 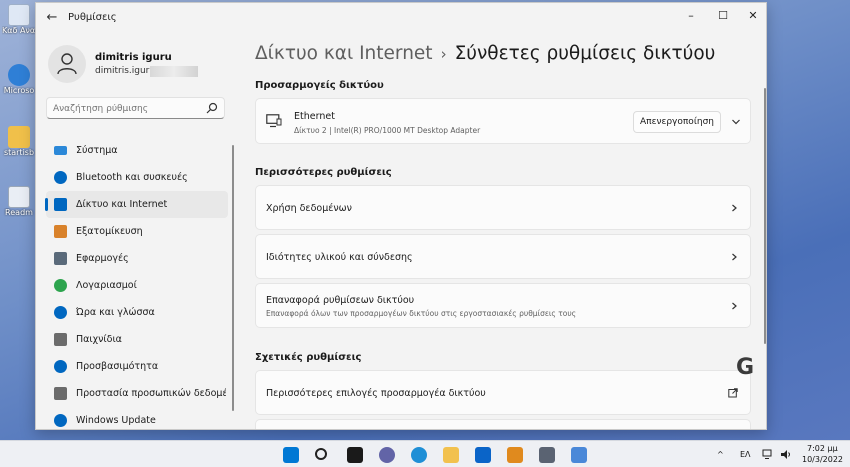 What do you see at coordinates (19, 152) in the screenshot?
I see `desktop-icon-label: startisb` at bounding box center [19, 152].